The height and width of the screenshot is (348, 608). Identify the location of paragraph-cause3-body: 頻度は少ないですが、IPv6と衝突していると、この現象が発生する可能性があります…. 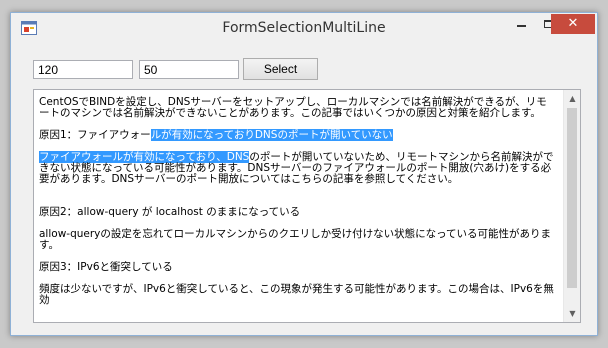
(296, 294).